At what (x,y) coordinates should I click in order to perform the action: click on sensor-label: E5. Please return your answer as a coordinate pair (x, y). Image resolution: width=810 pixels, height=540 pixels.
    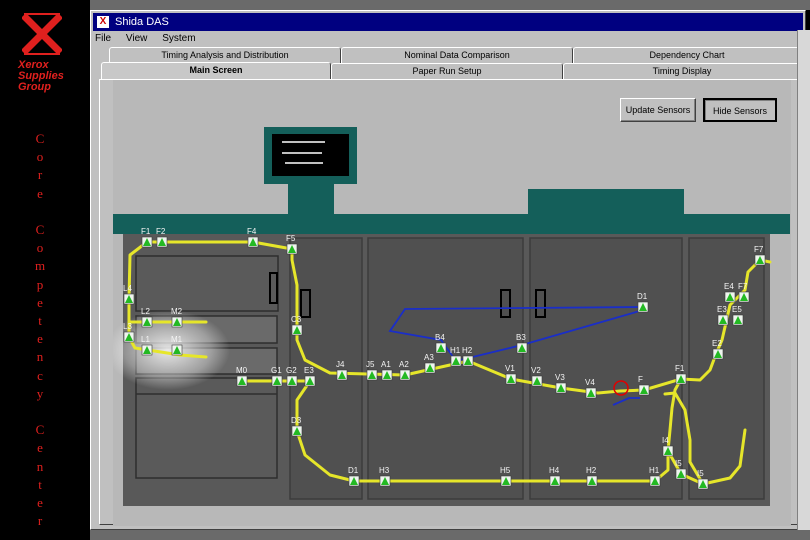
    Looking at the image, I should click on (737, 309).